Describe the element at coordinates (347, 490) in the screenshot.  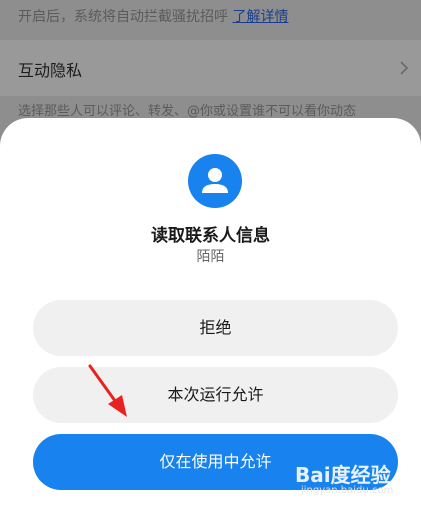
I see `watermark-url: jingyan.baidu.com` at that location.